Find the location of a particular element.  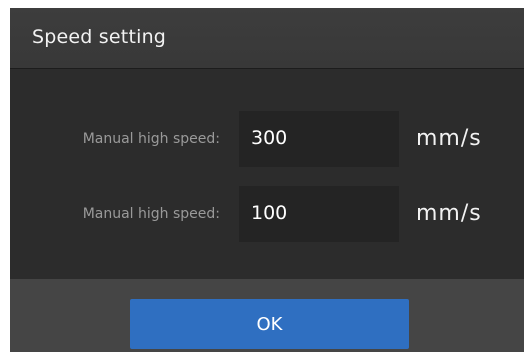

manual-high-speed-label: Manual high speed: is located at coordinates (151, 139).